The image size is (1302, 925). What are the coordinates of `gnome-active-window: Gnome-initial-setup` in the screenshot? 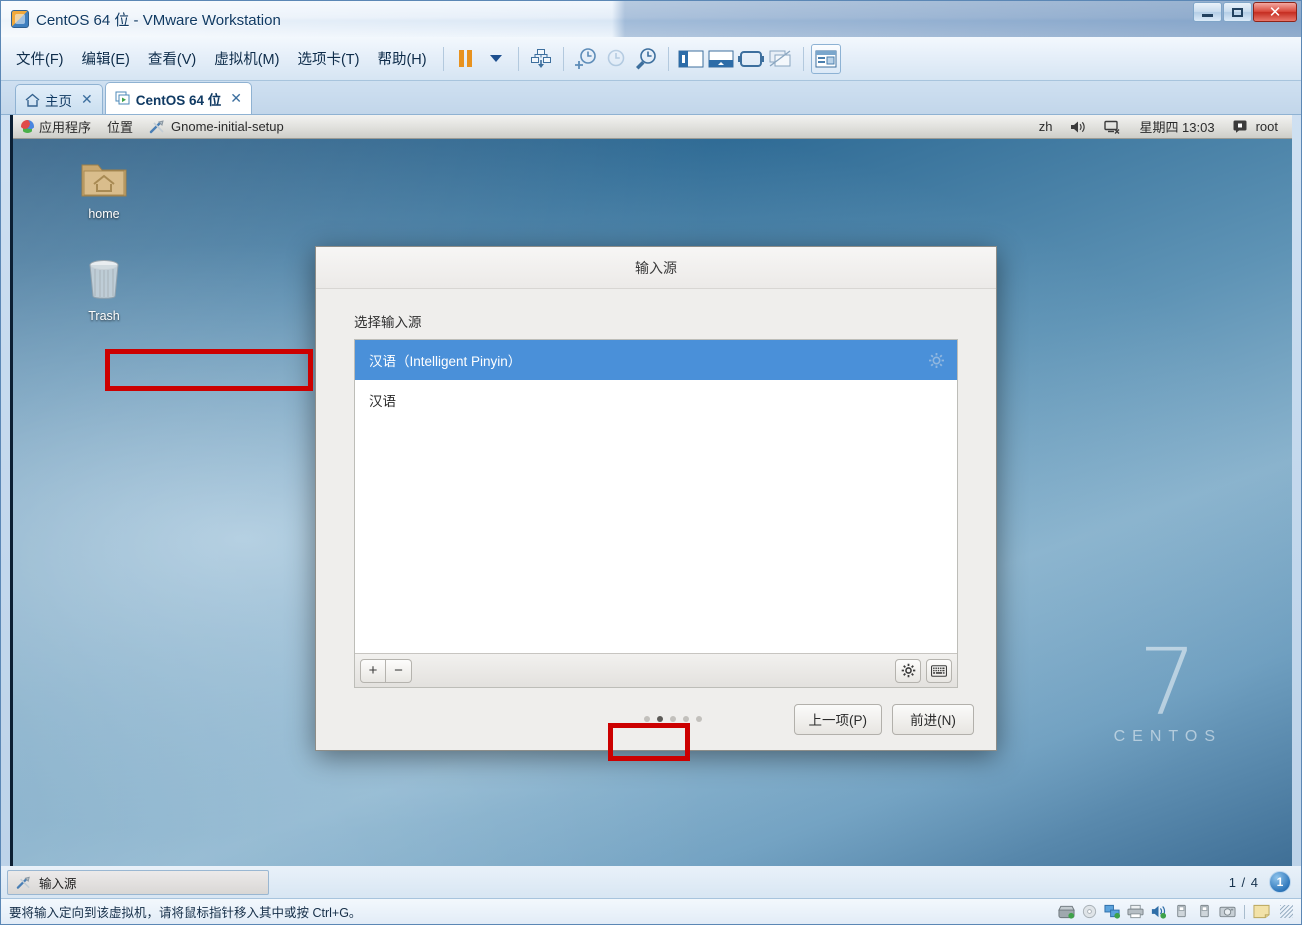 It's located at (216, 126).